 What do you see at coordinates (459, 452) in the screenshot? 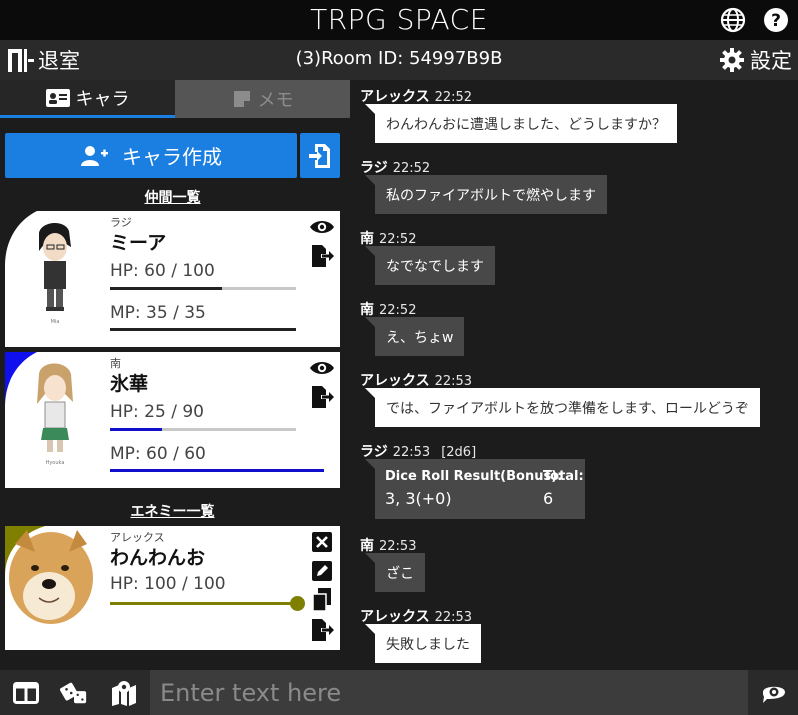
I see `dice-command: [2d6]` at bounding box center [459, 452].